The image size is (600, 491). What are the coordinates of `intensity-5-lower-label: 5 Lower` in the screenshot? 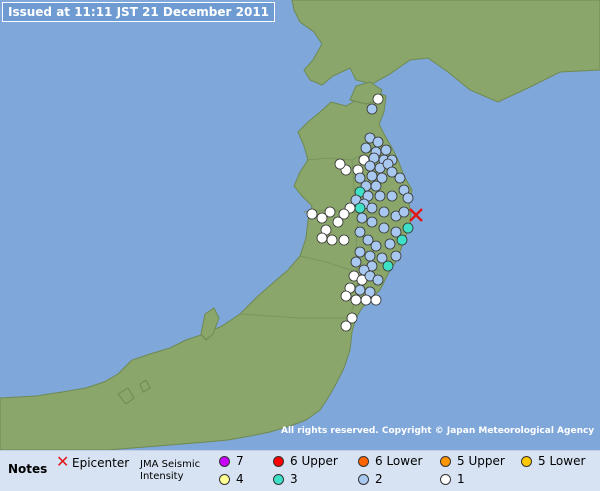 It's located at (562, 461).